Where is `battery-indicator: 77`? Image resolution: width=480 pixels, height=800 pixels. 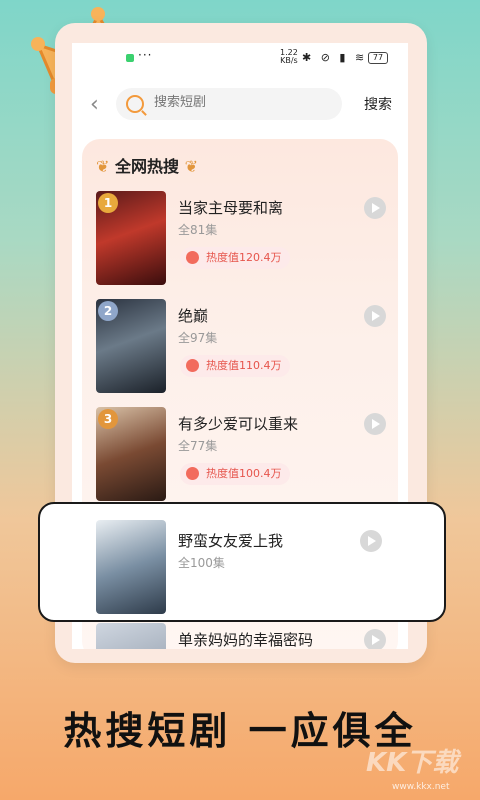 battery-indicator: 77 is located at coordinates (378, 58).